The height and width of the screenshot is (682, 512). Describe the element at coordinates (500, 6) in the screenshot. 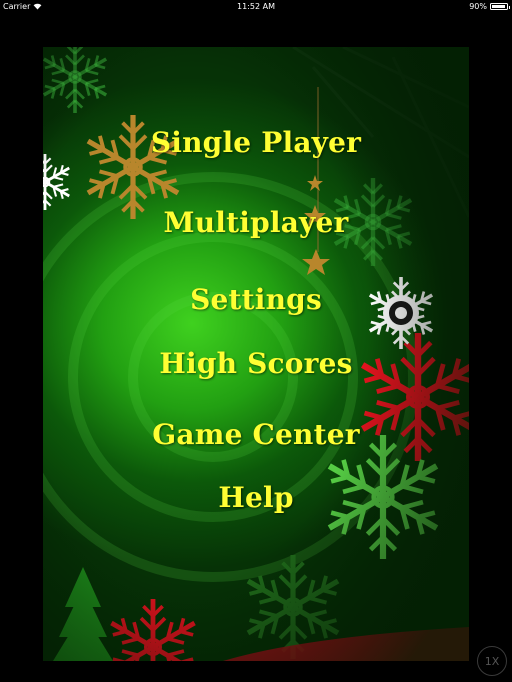

I see `battery-icon` at that location.